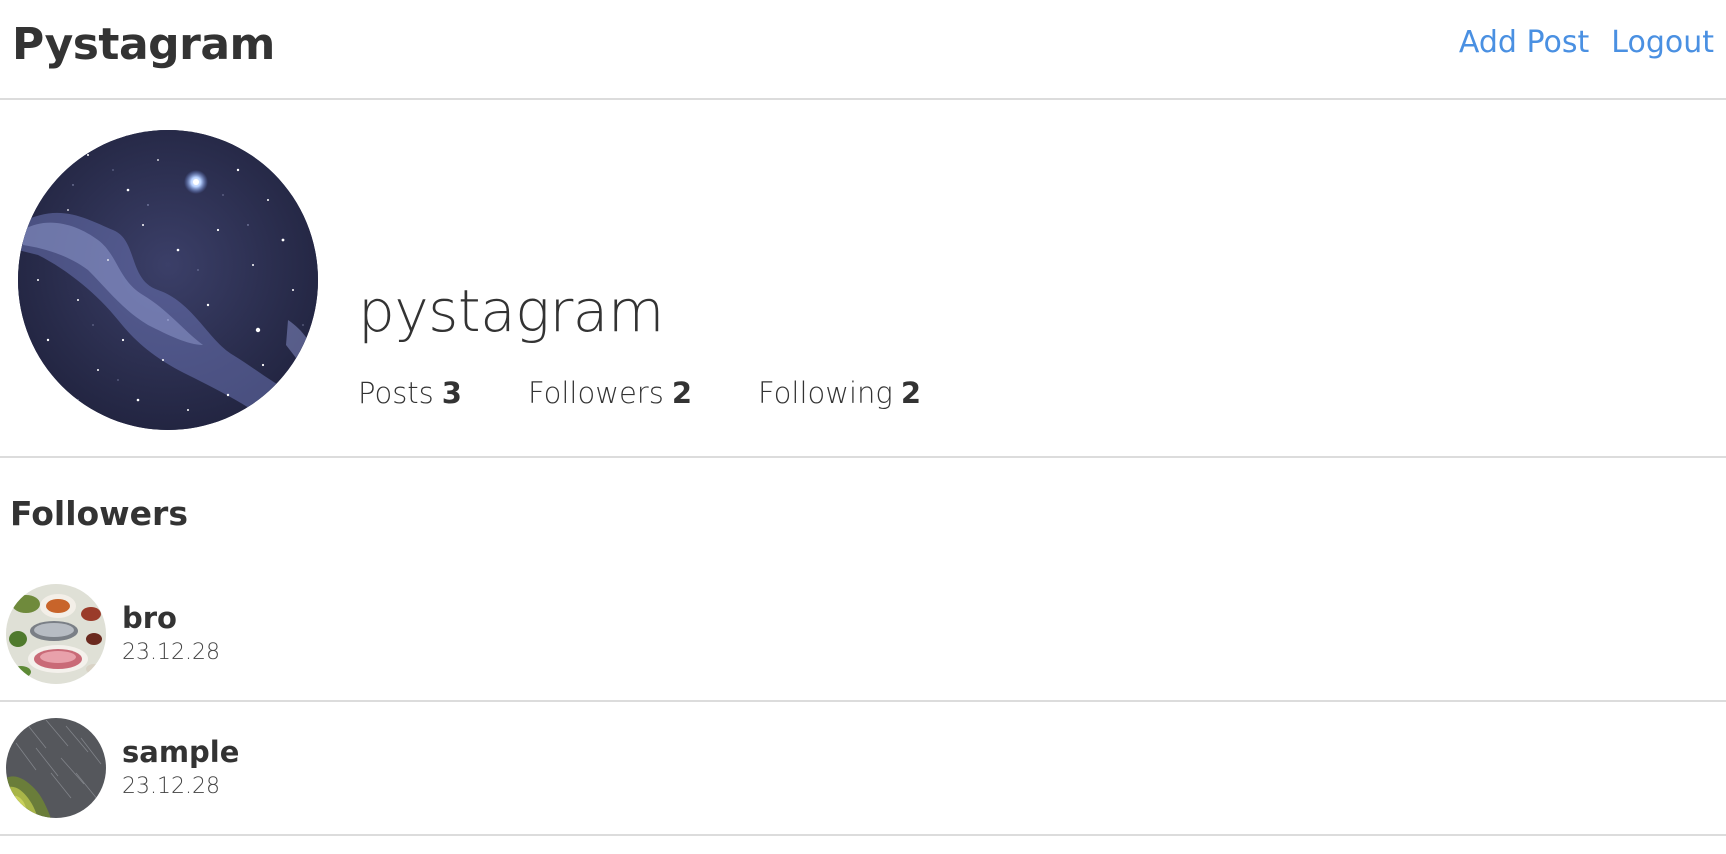  Describe the element at coordinates (911, 393) in the screenshot. I see `stat-following-count: 2` at that location.